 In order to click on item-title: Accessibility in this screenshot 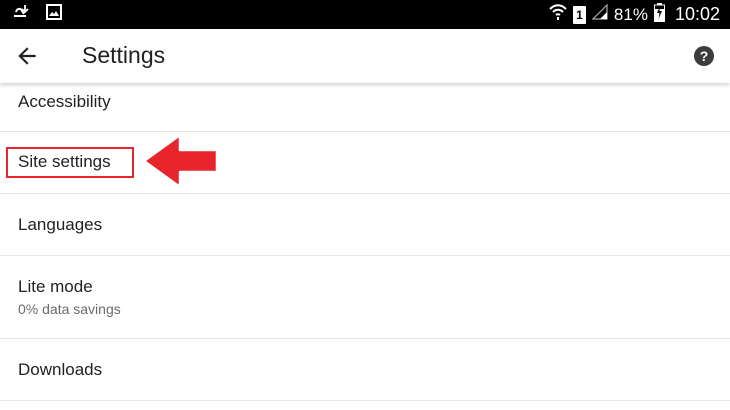, I will do `click(64, 101)`.